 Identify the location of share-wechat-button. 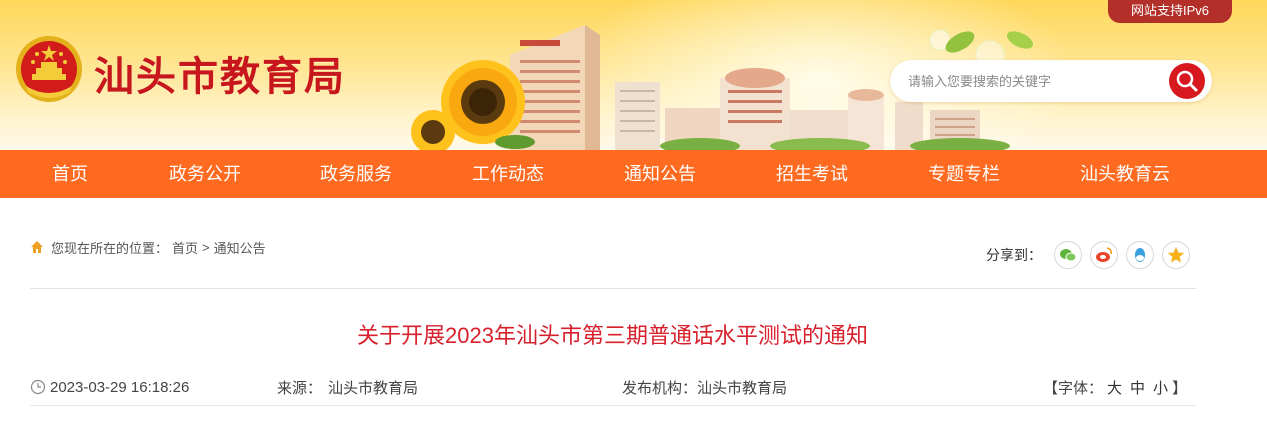
(1068, 255).